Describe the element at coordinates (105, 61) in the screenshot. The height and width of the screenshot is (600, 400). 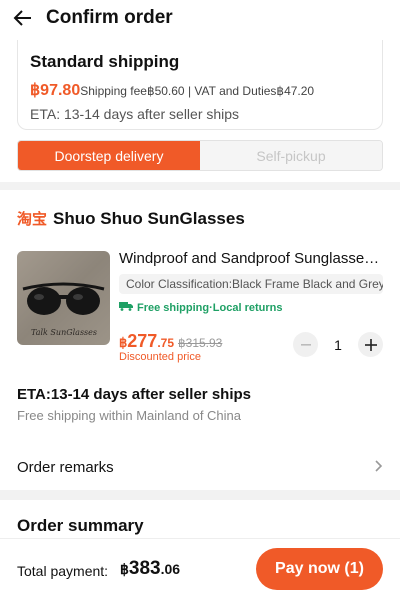
I see `shipping-title: Standard shipping` at that location.